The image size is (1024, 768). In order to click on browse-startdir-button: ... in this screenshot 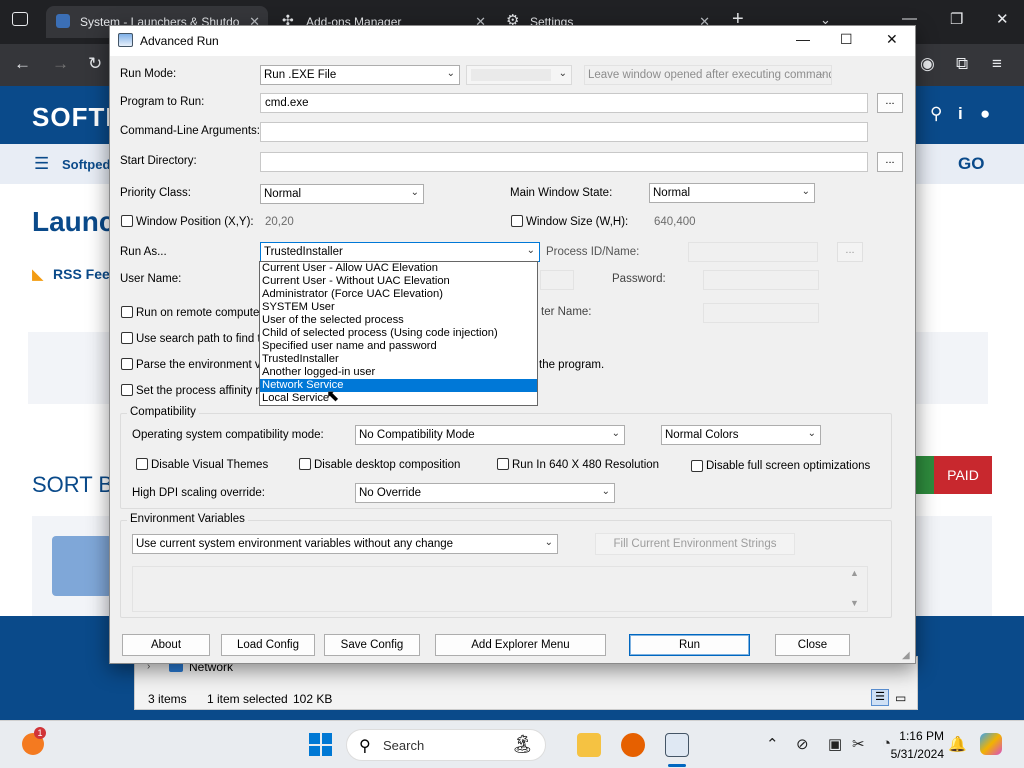, I will do `click(890, 162)`.